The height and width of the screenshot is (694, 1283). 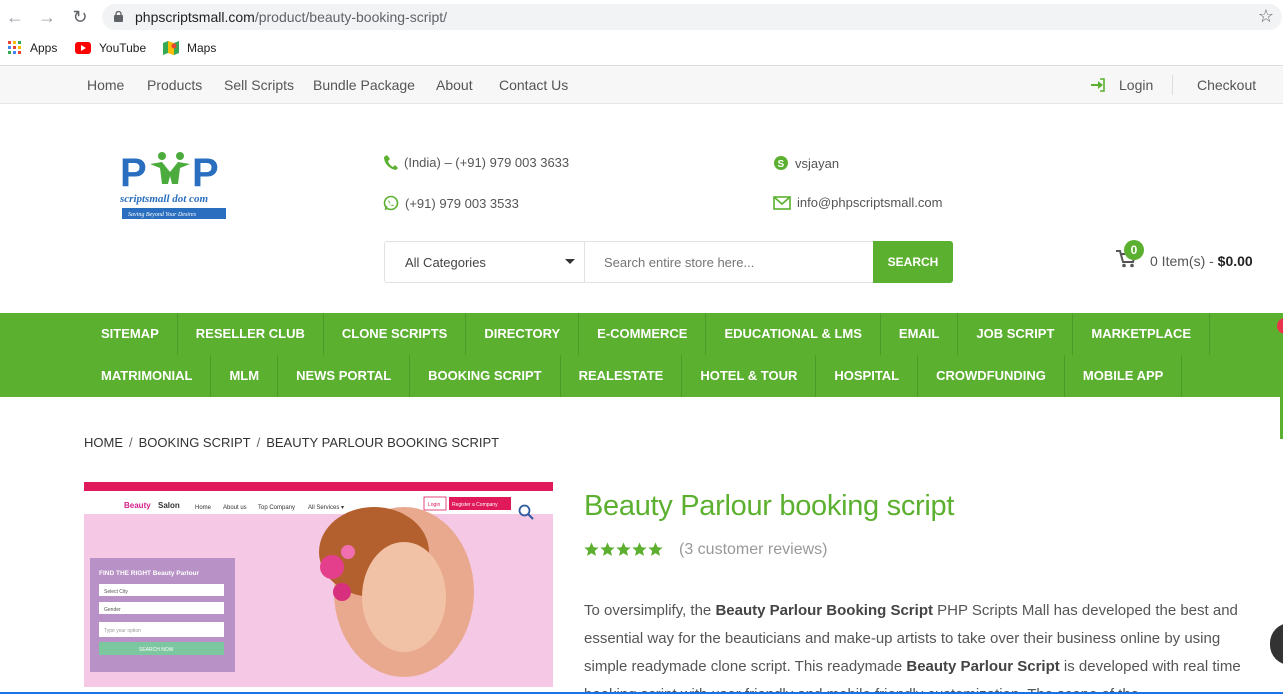 I want to click on category-realestate: REALESTATE, so click(x=622, y=376).